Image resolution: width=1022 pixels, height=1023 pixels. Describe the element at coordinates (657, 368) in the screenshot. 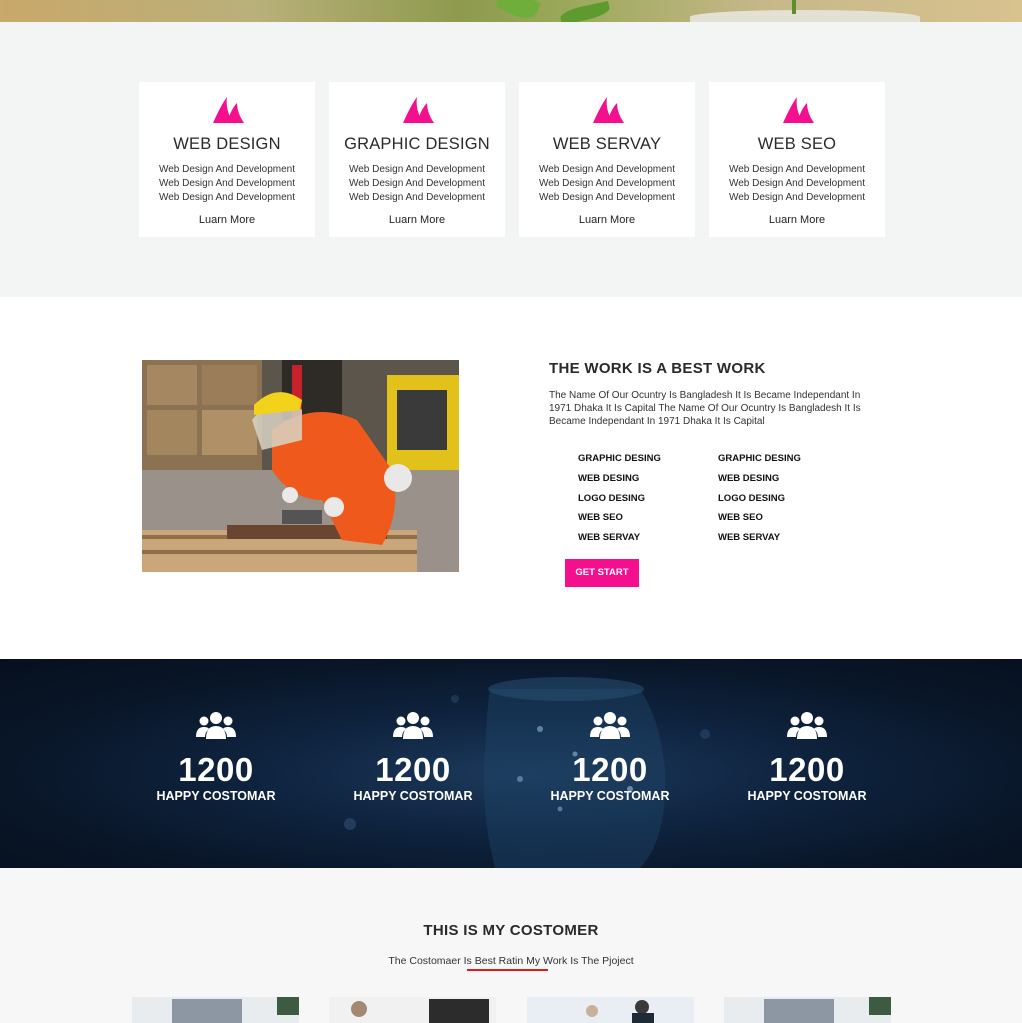

I see `about-heading: THE WORK IS A BEST WORK` at that location.